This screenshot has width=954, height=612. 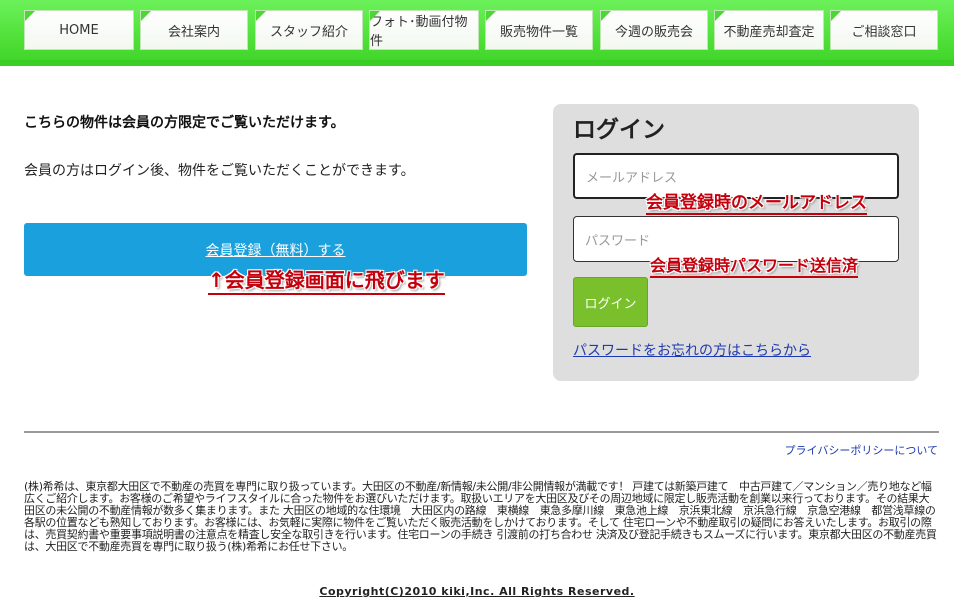 I want to click on forgot-password-link: パスワードをお忘れの方はこちらから, so click(x=692, y=350).